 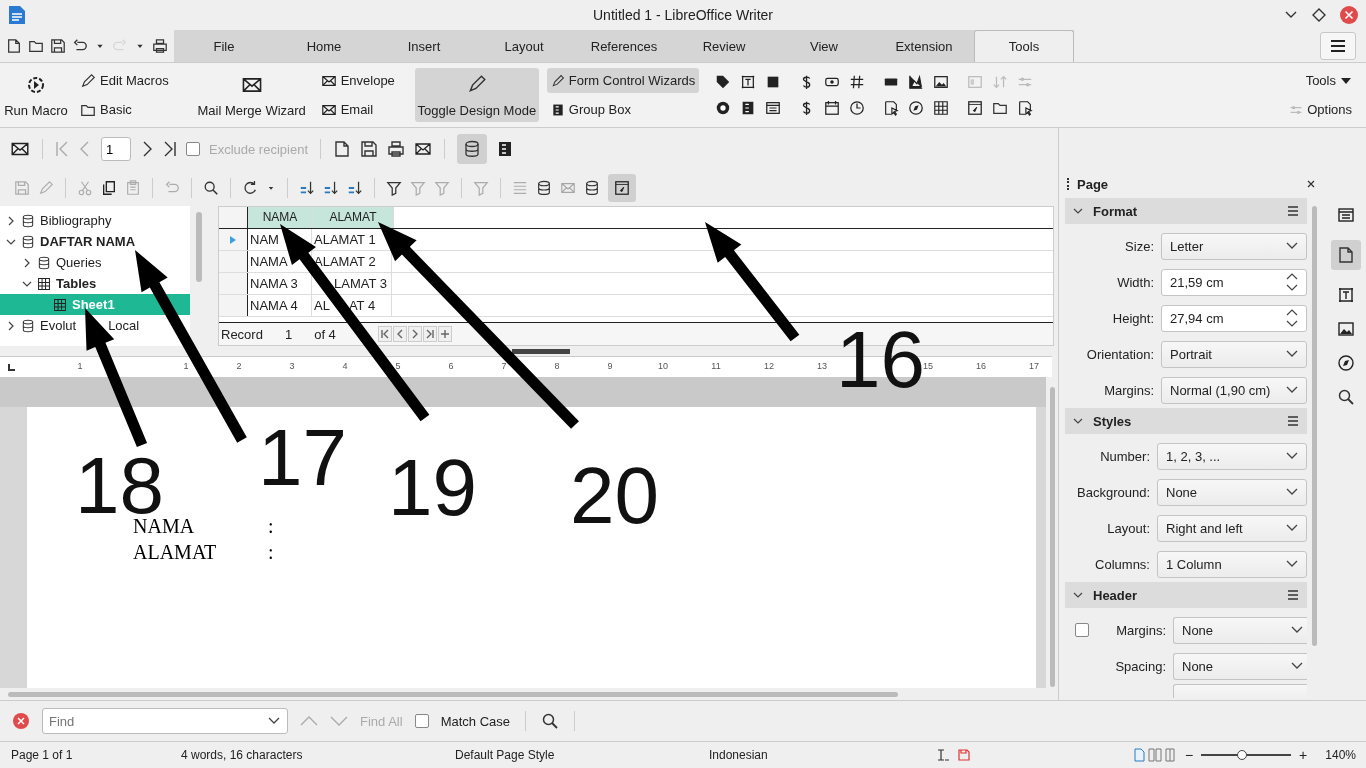 What do you see at coordinates (1232, 564) in the screenshot?
I see `dropdown: 1 Column` at bounding box center [1232, 564].